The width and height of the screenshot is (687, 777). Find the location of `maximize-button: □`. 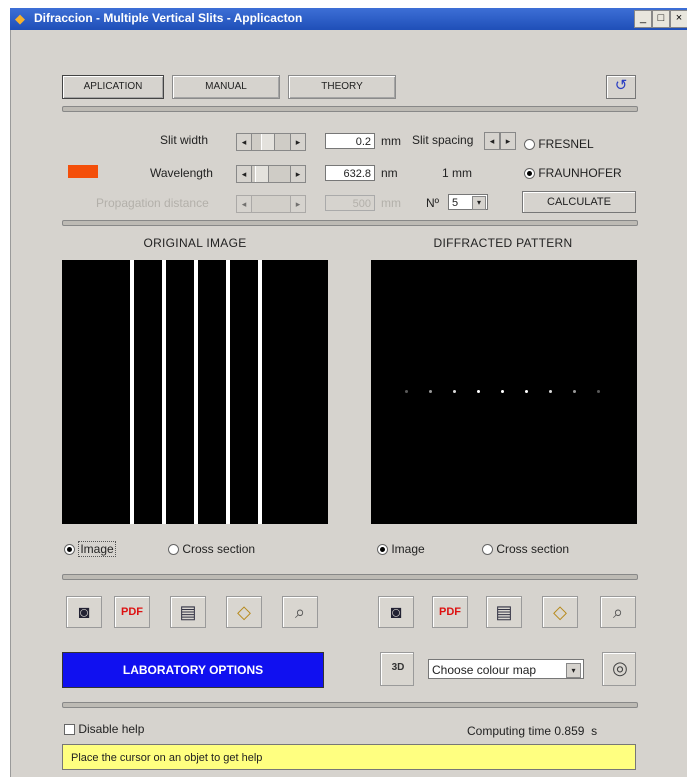

maximize-button: □ is located at coordinates (661, 19).